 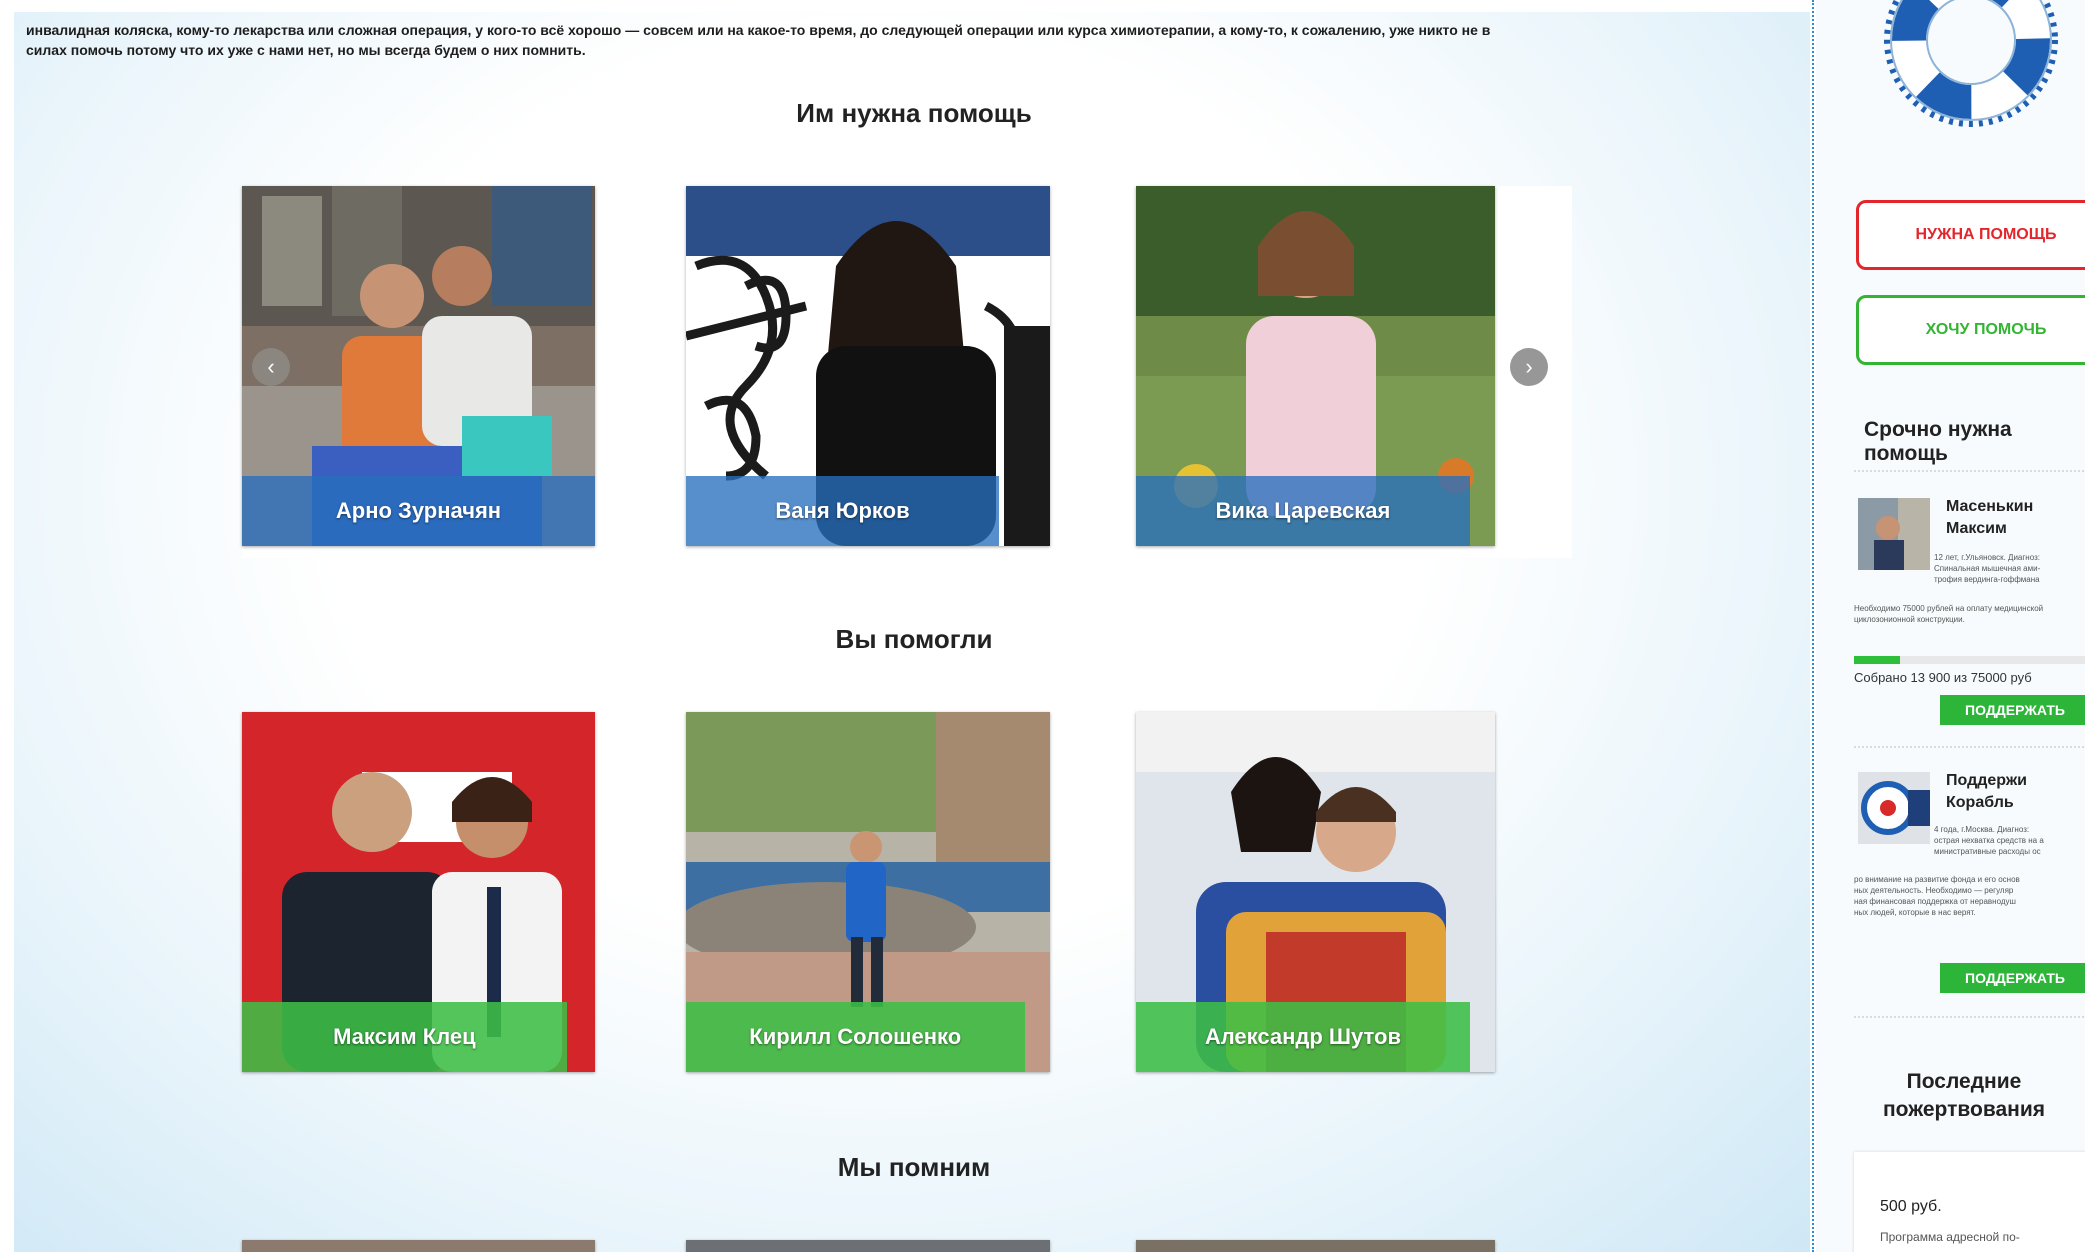 What do you see at coordinates (418, 892) in the screenshot?
I see `card-helped-1: Максим Клец` at bounding box center [418, 892].